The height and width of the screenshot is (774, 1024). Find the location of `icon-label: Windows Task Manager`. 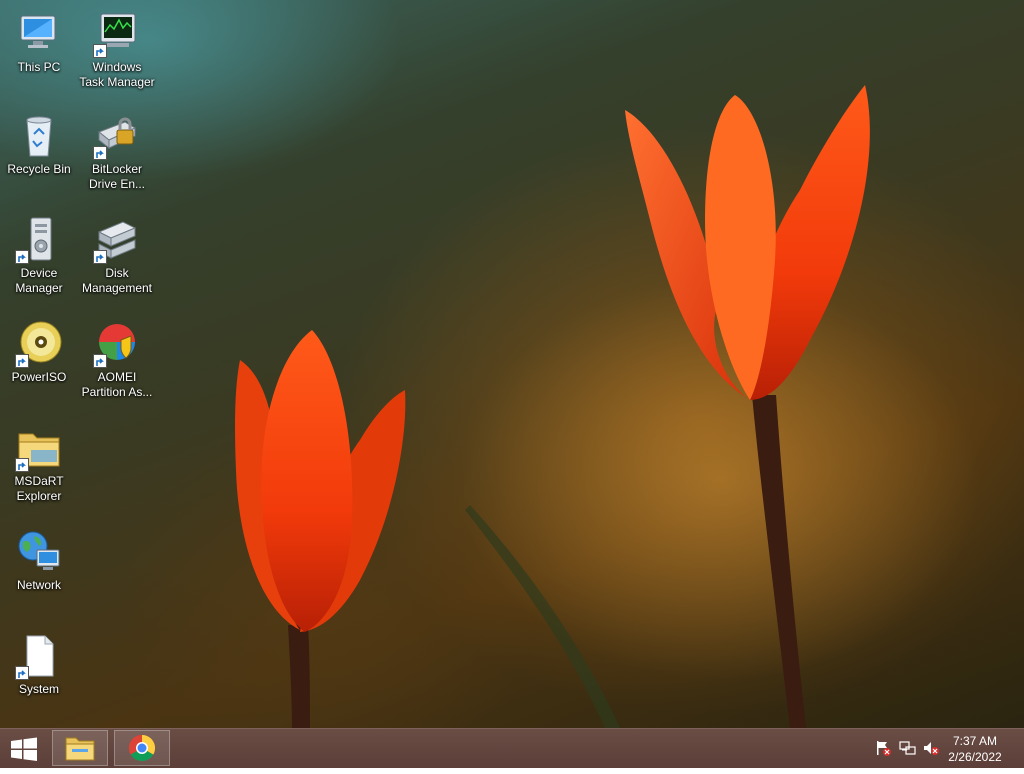

icon-label: Windows Task Manager is located at coordinates (117, 74).